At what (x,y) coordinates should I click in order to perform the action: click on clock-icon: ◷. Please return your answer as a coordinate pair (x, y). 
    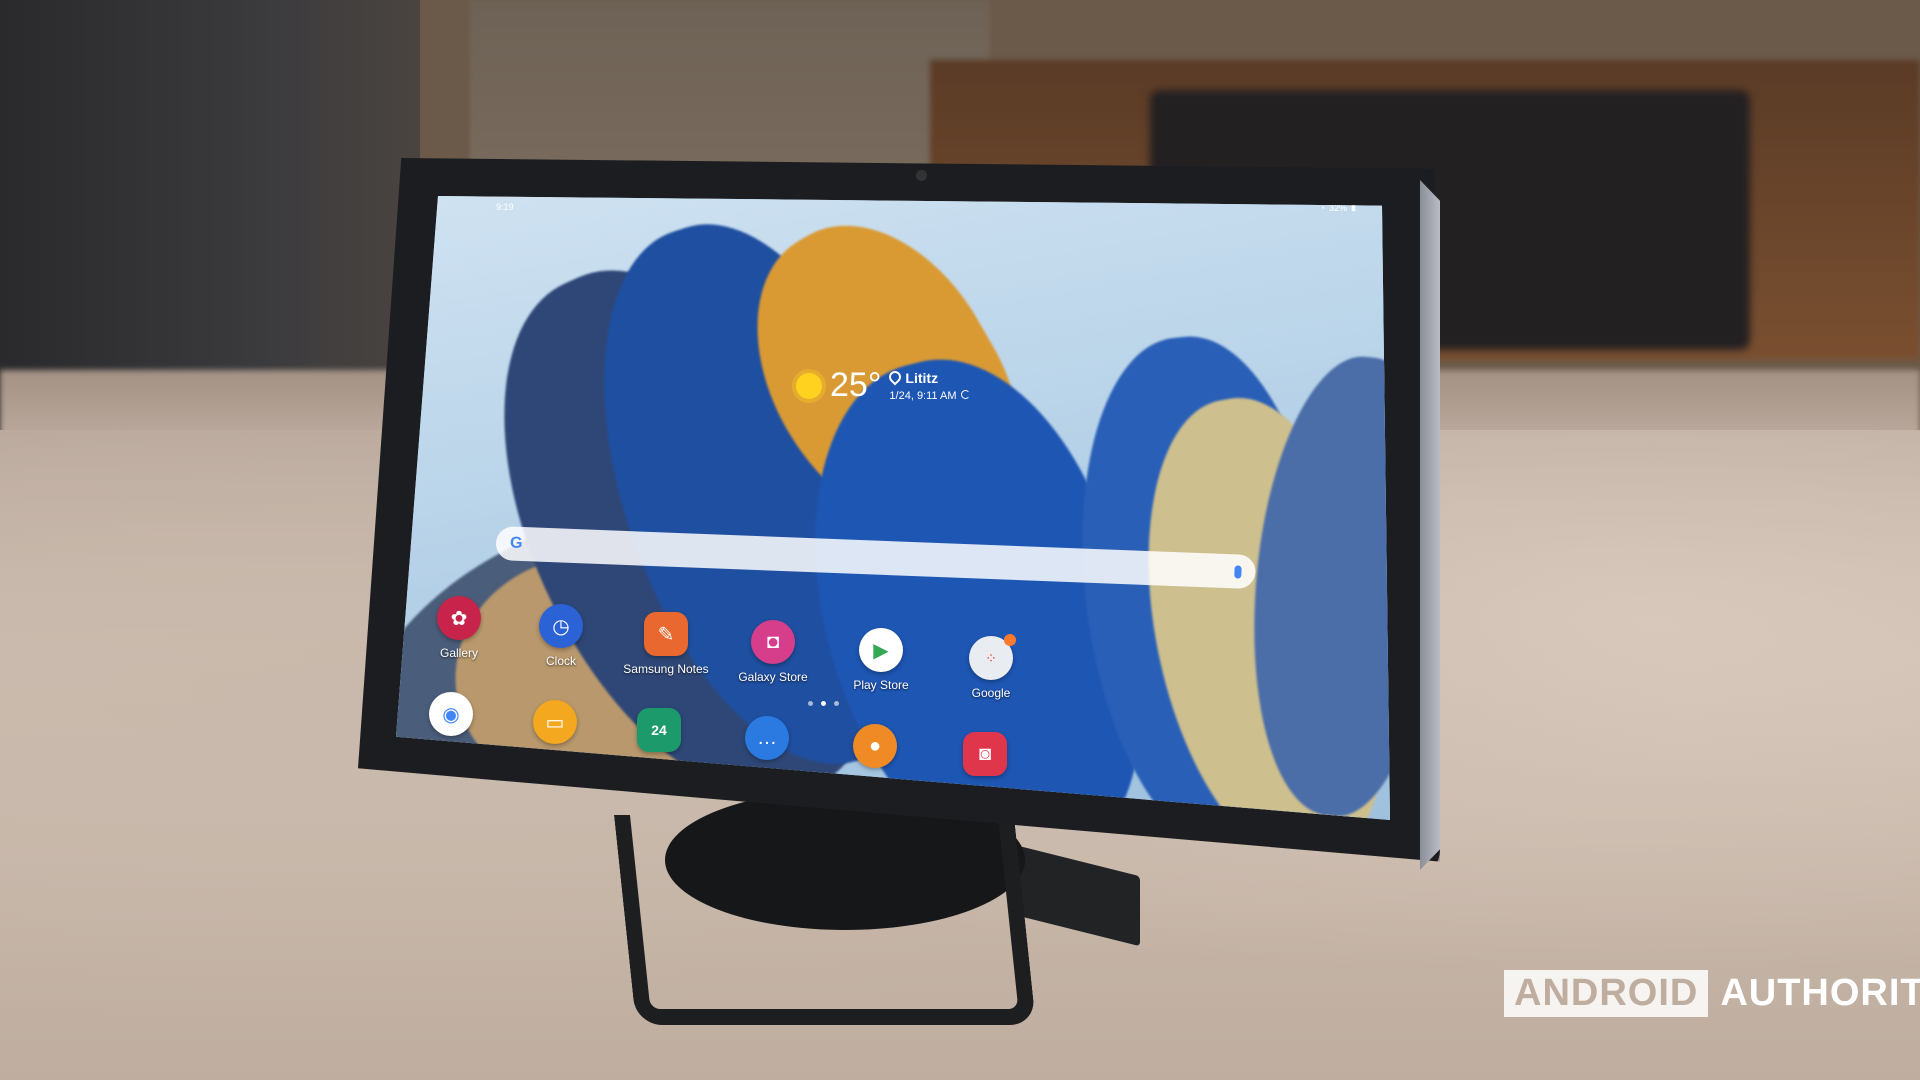
    Looking at the image, I should click on (561, 626).